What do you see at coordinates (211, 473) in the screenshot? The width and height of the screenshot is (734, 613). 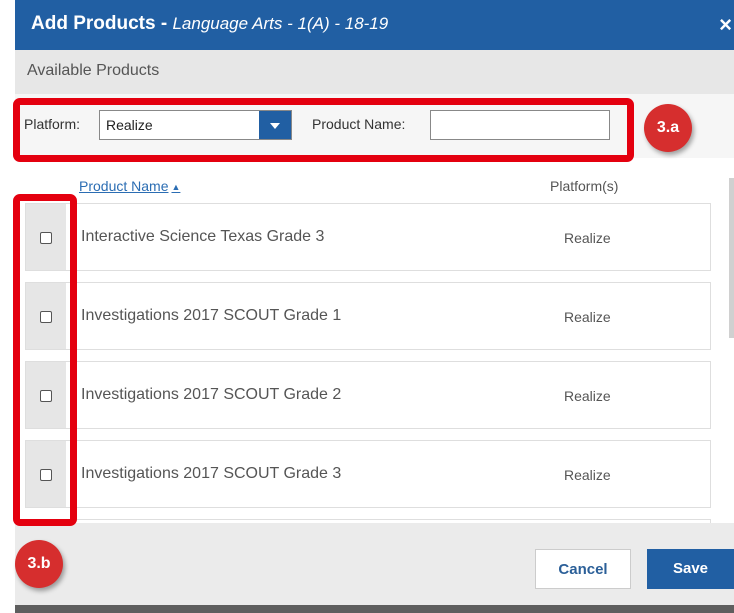 I see `product-name: Investigations 2017 SCOUT Grade 3` at bounding box center [211, 473].